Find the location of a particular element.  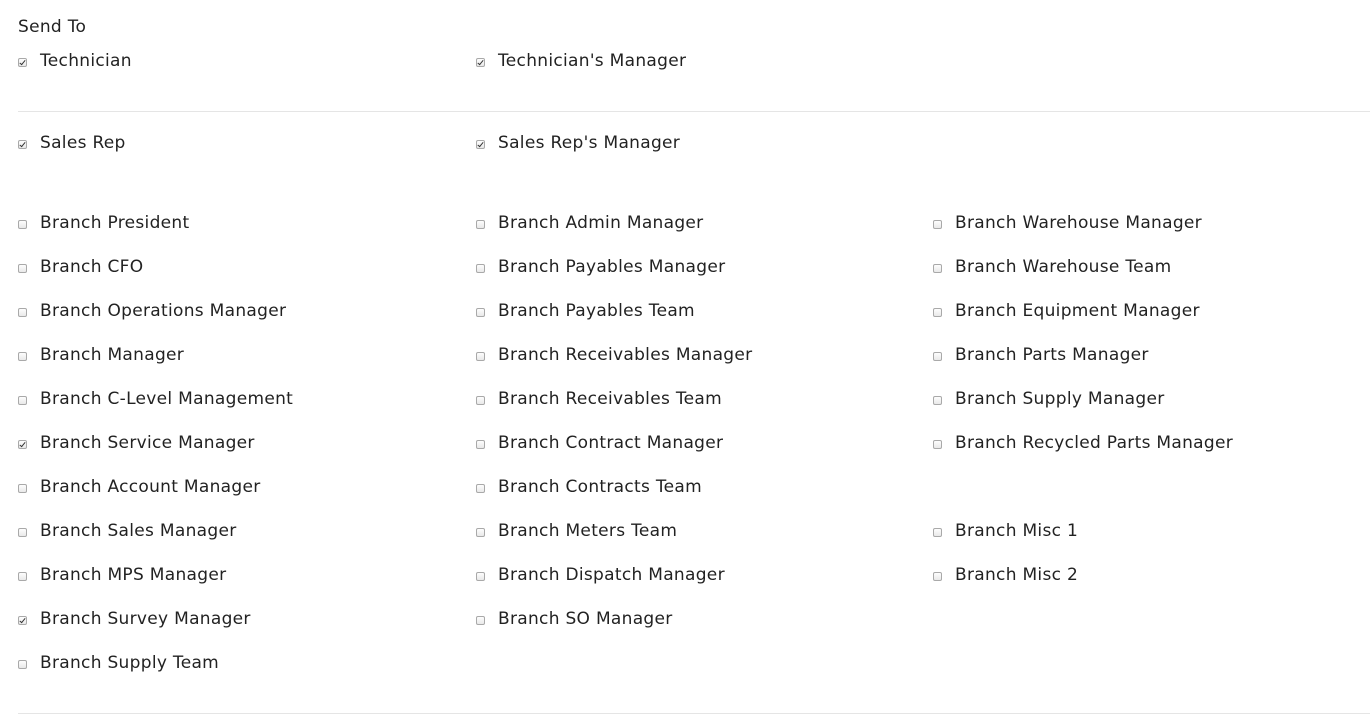

branch-dispatch-manager-checkbox is located at coordinates (480, 576).